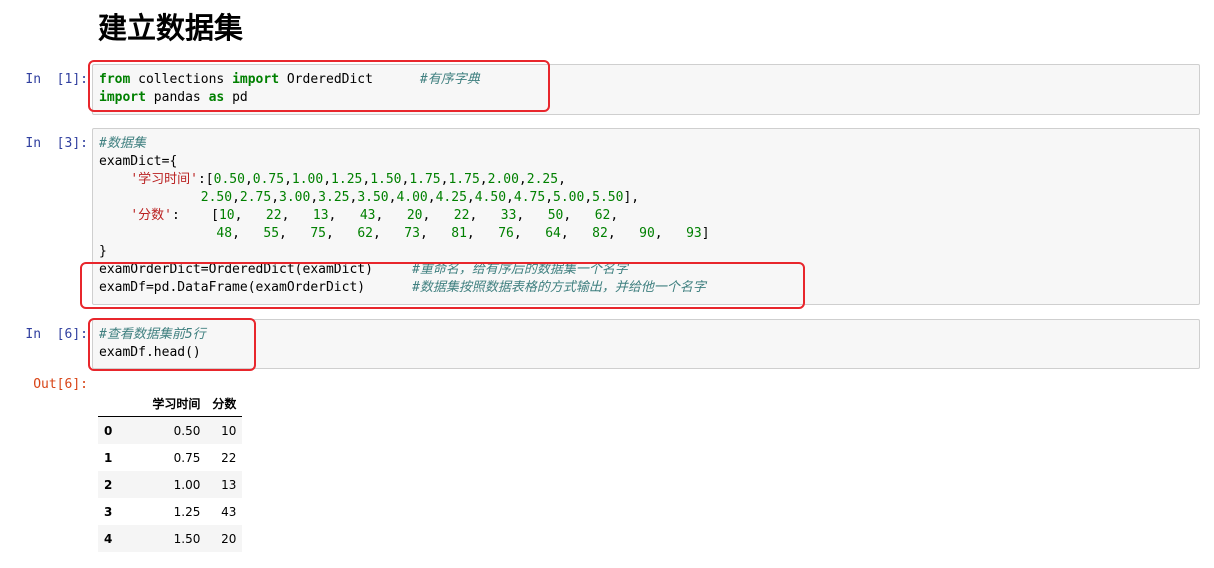  I want to click on table-row: 0 0.50 10, so click(170, 430).